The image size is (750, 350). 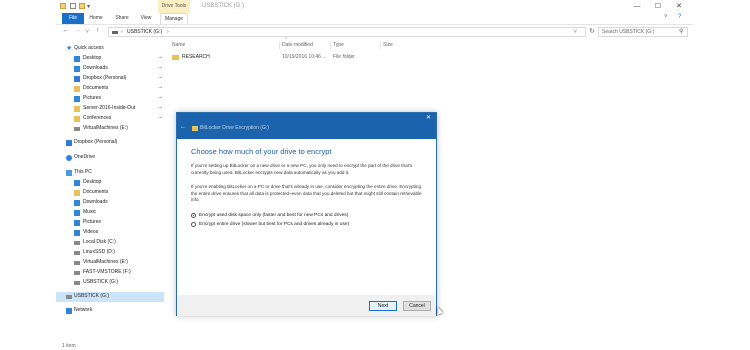 I want to click on dialog-header: ← BitLocker Drive Encryption (G:) ✕, so click(x=306, y=126).